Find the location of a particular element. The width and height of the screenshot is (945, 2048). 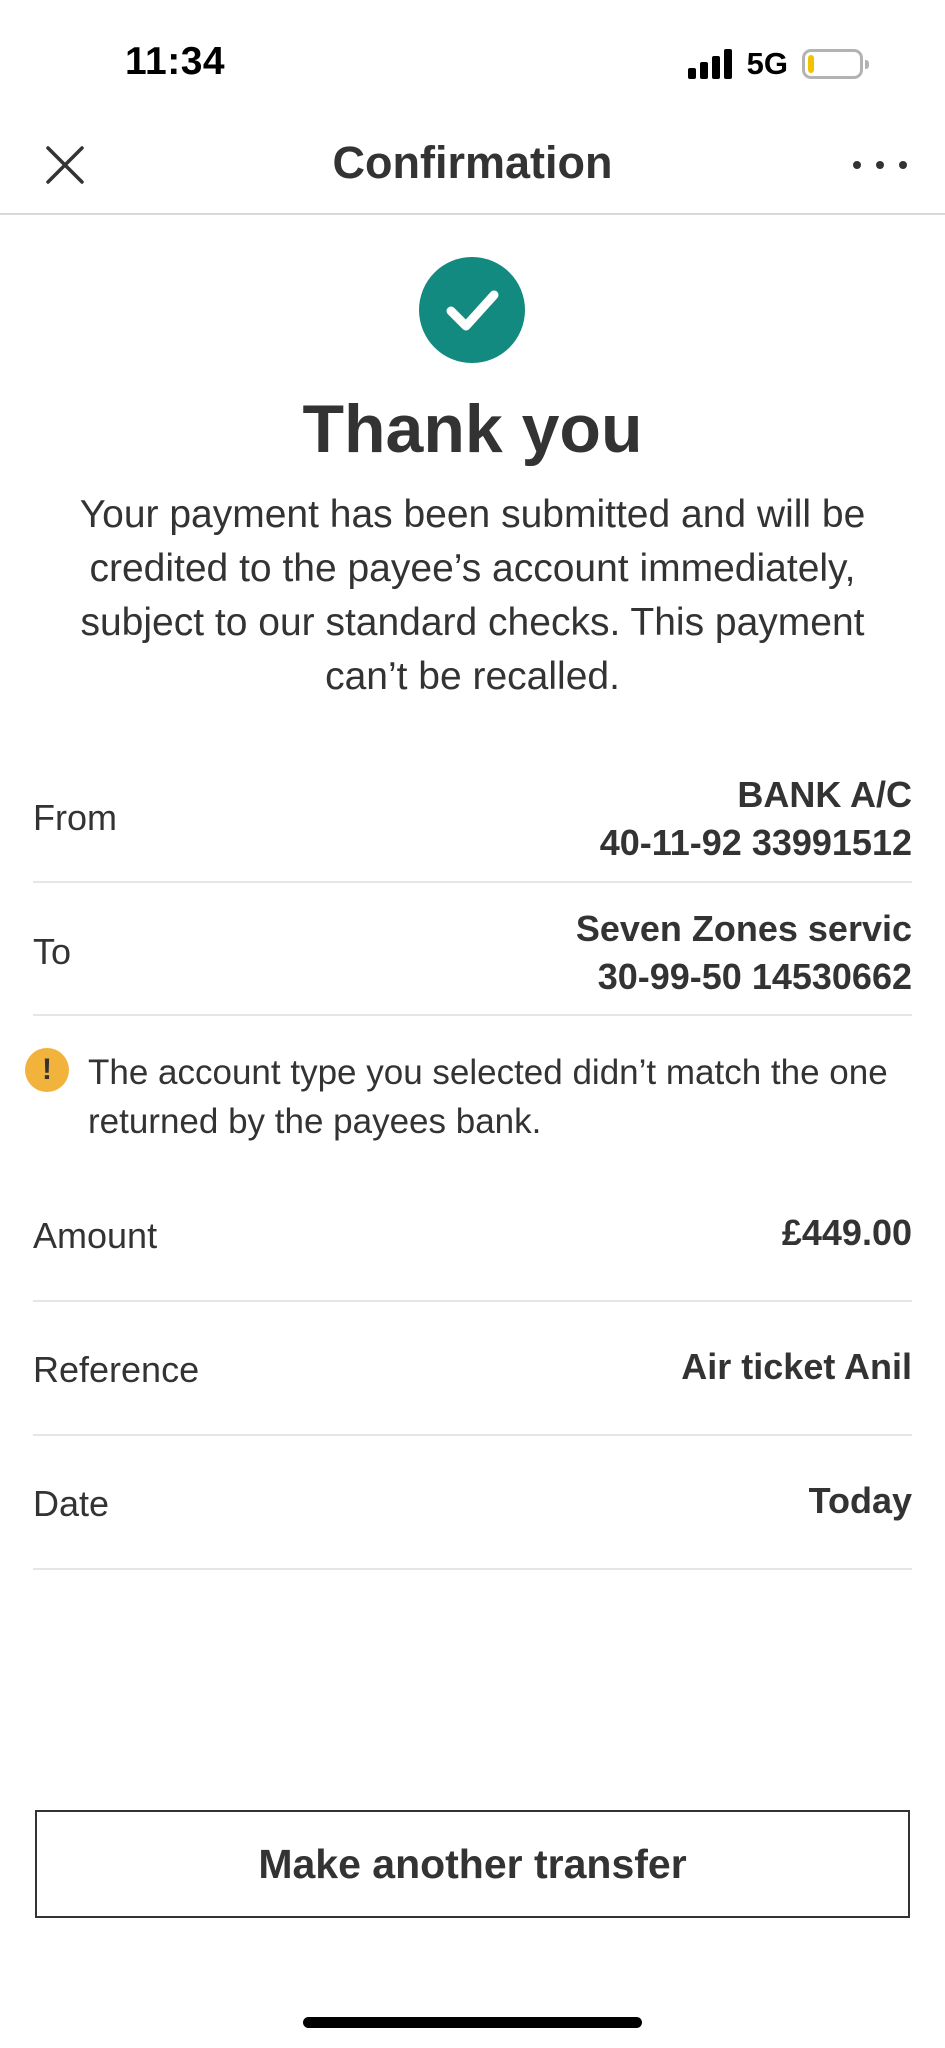

date-label: Date is located at coordinates (71, 1503).